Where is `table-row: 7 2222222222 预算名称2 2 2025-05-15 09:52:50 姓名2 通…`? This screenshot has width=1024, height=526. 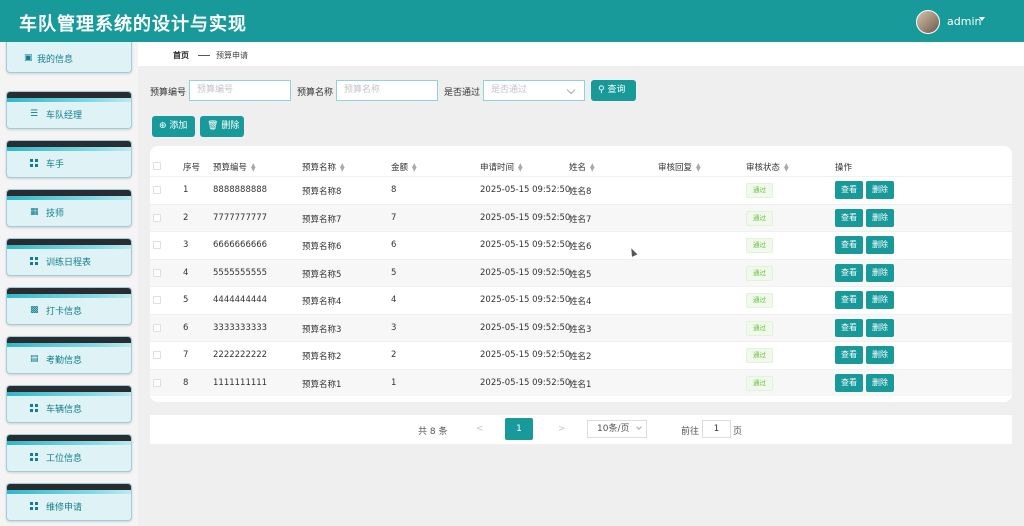
table-row: 7 2222222222 预算名称2 2 2025-05-15 09:52:50 姓名2 通… is located at coordinates (581, 354).